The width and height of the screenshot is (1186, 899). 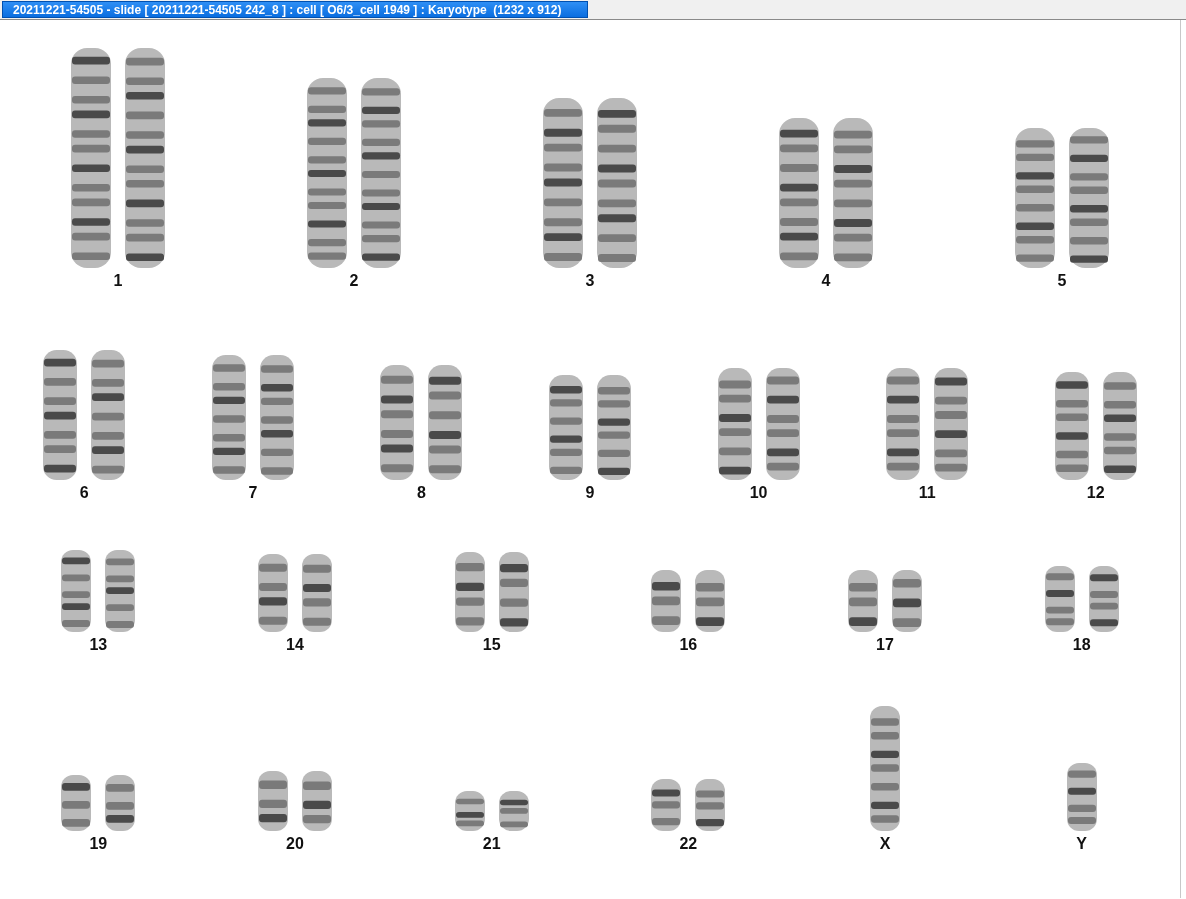 I want to click on chromosome-label: 11, so click(x=927, y=493).